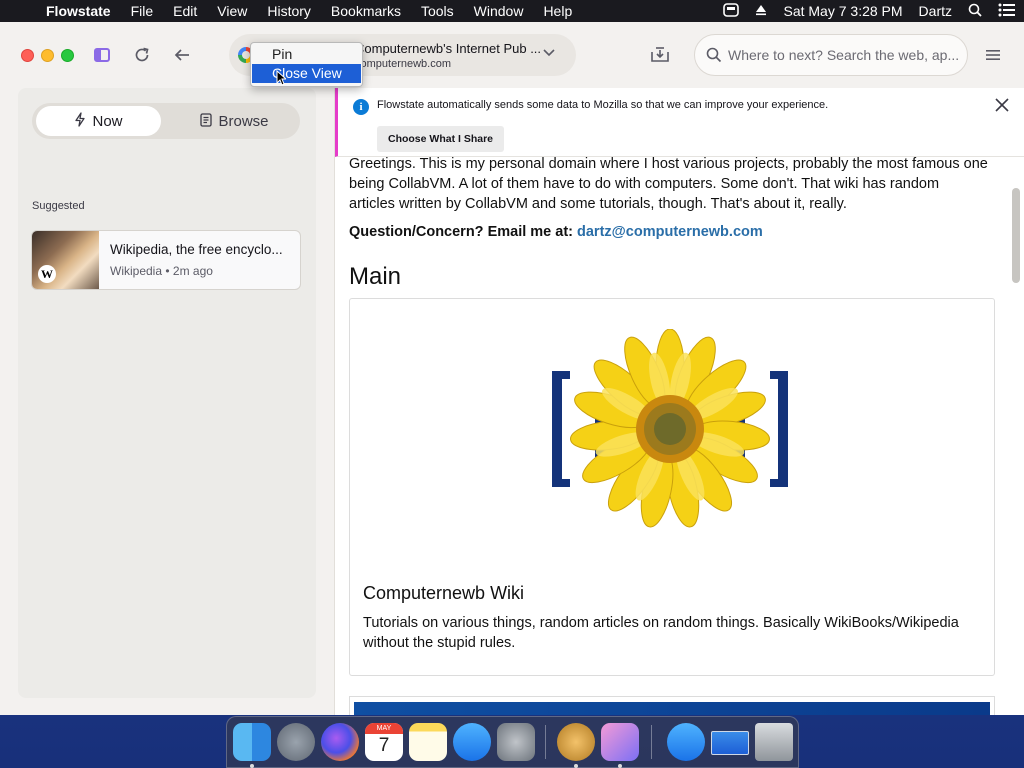 This screenshot has width=1024, height=768. I want to click on menu-edit: Edit, so click(185, 11).